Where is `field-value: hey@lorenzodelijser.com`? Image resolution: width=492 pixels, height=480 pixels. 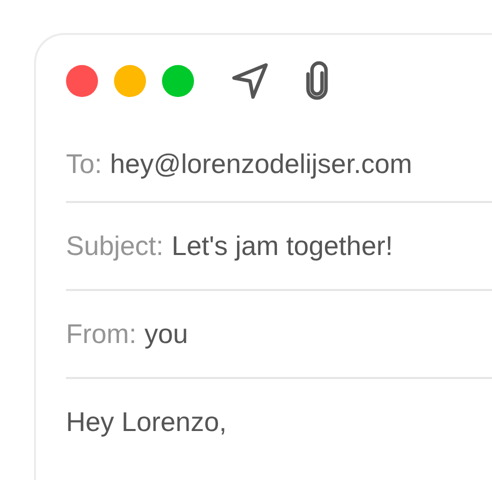 field-value: hey@lorenzodelijser.com is located at coordinates (261, 164).